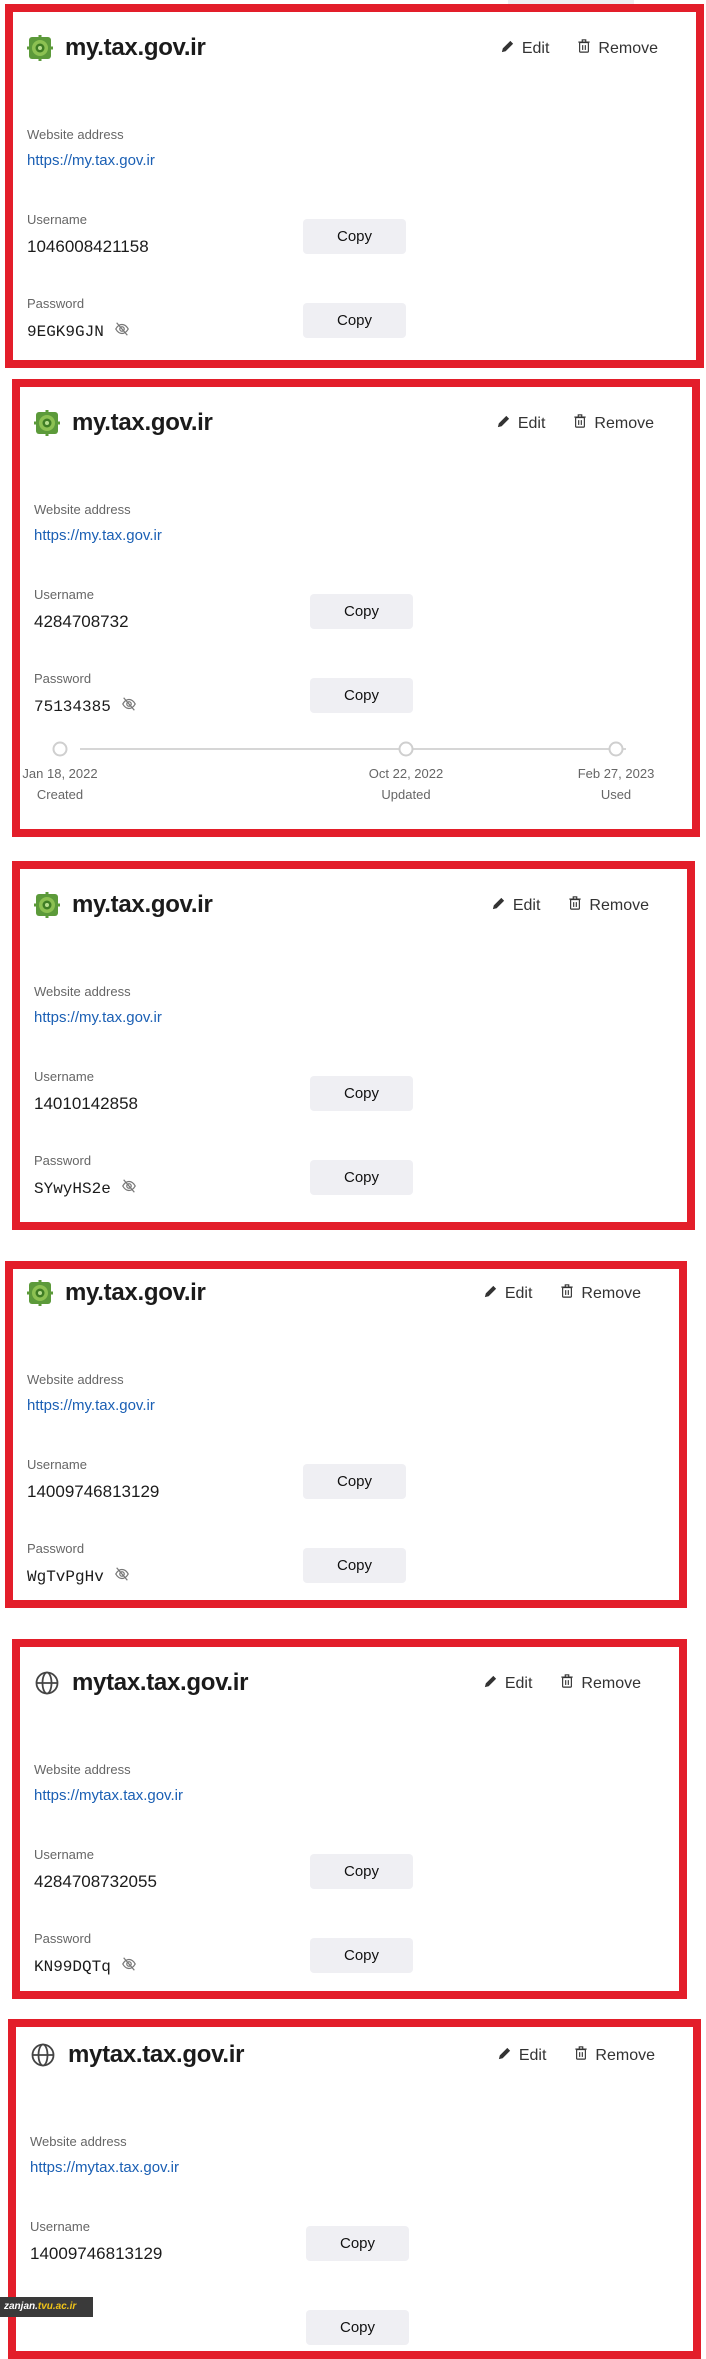  I want to click on username-value: 14010142858, so click(86, 1103).